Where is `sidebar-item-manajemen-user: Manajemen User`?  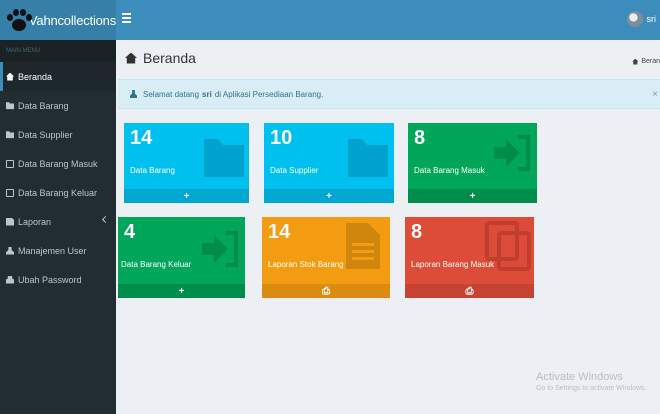 sidebar-item-manajemen-user: Manajemen User is located at coordinates (58, 250).